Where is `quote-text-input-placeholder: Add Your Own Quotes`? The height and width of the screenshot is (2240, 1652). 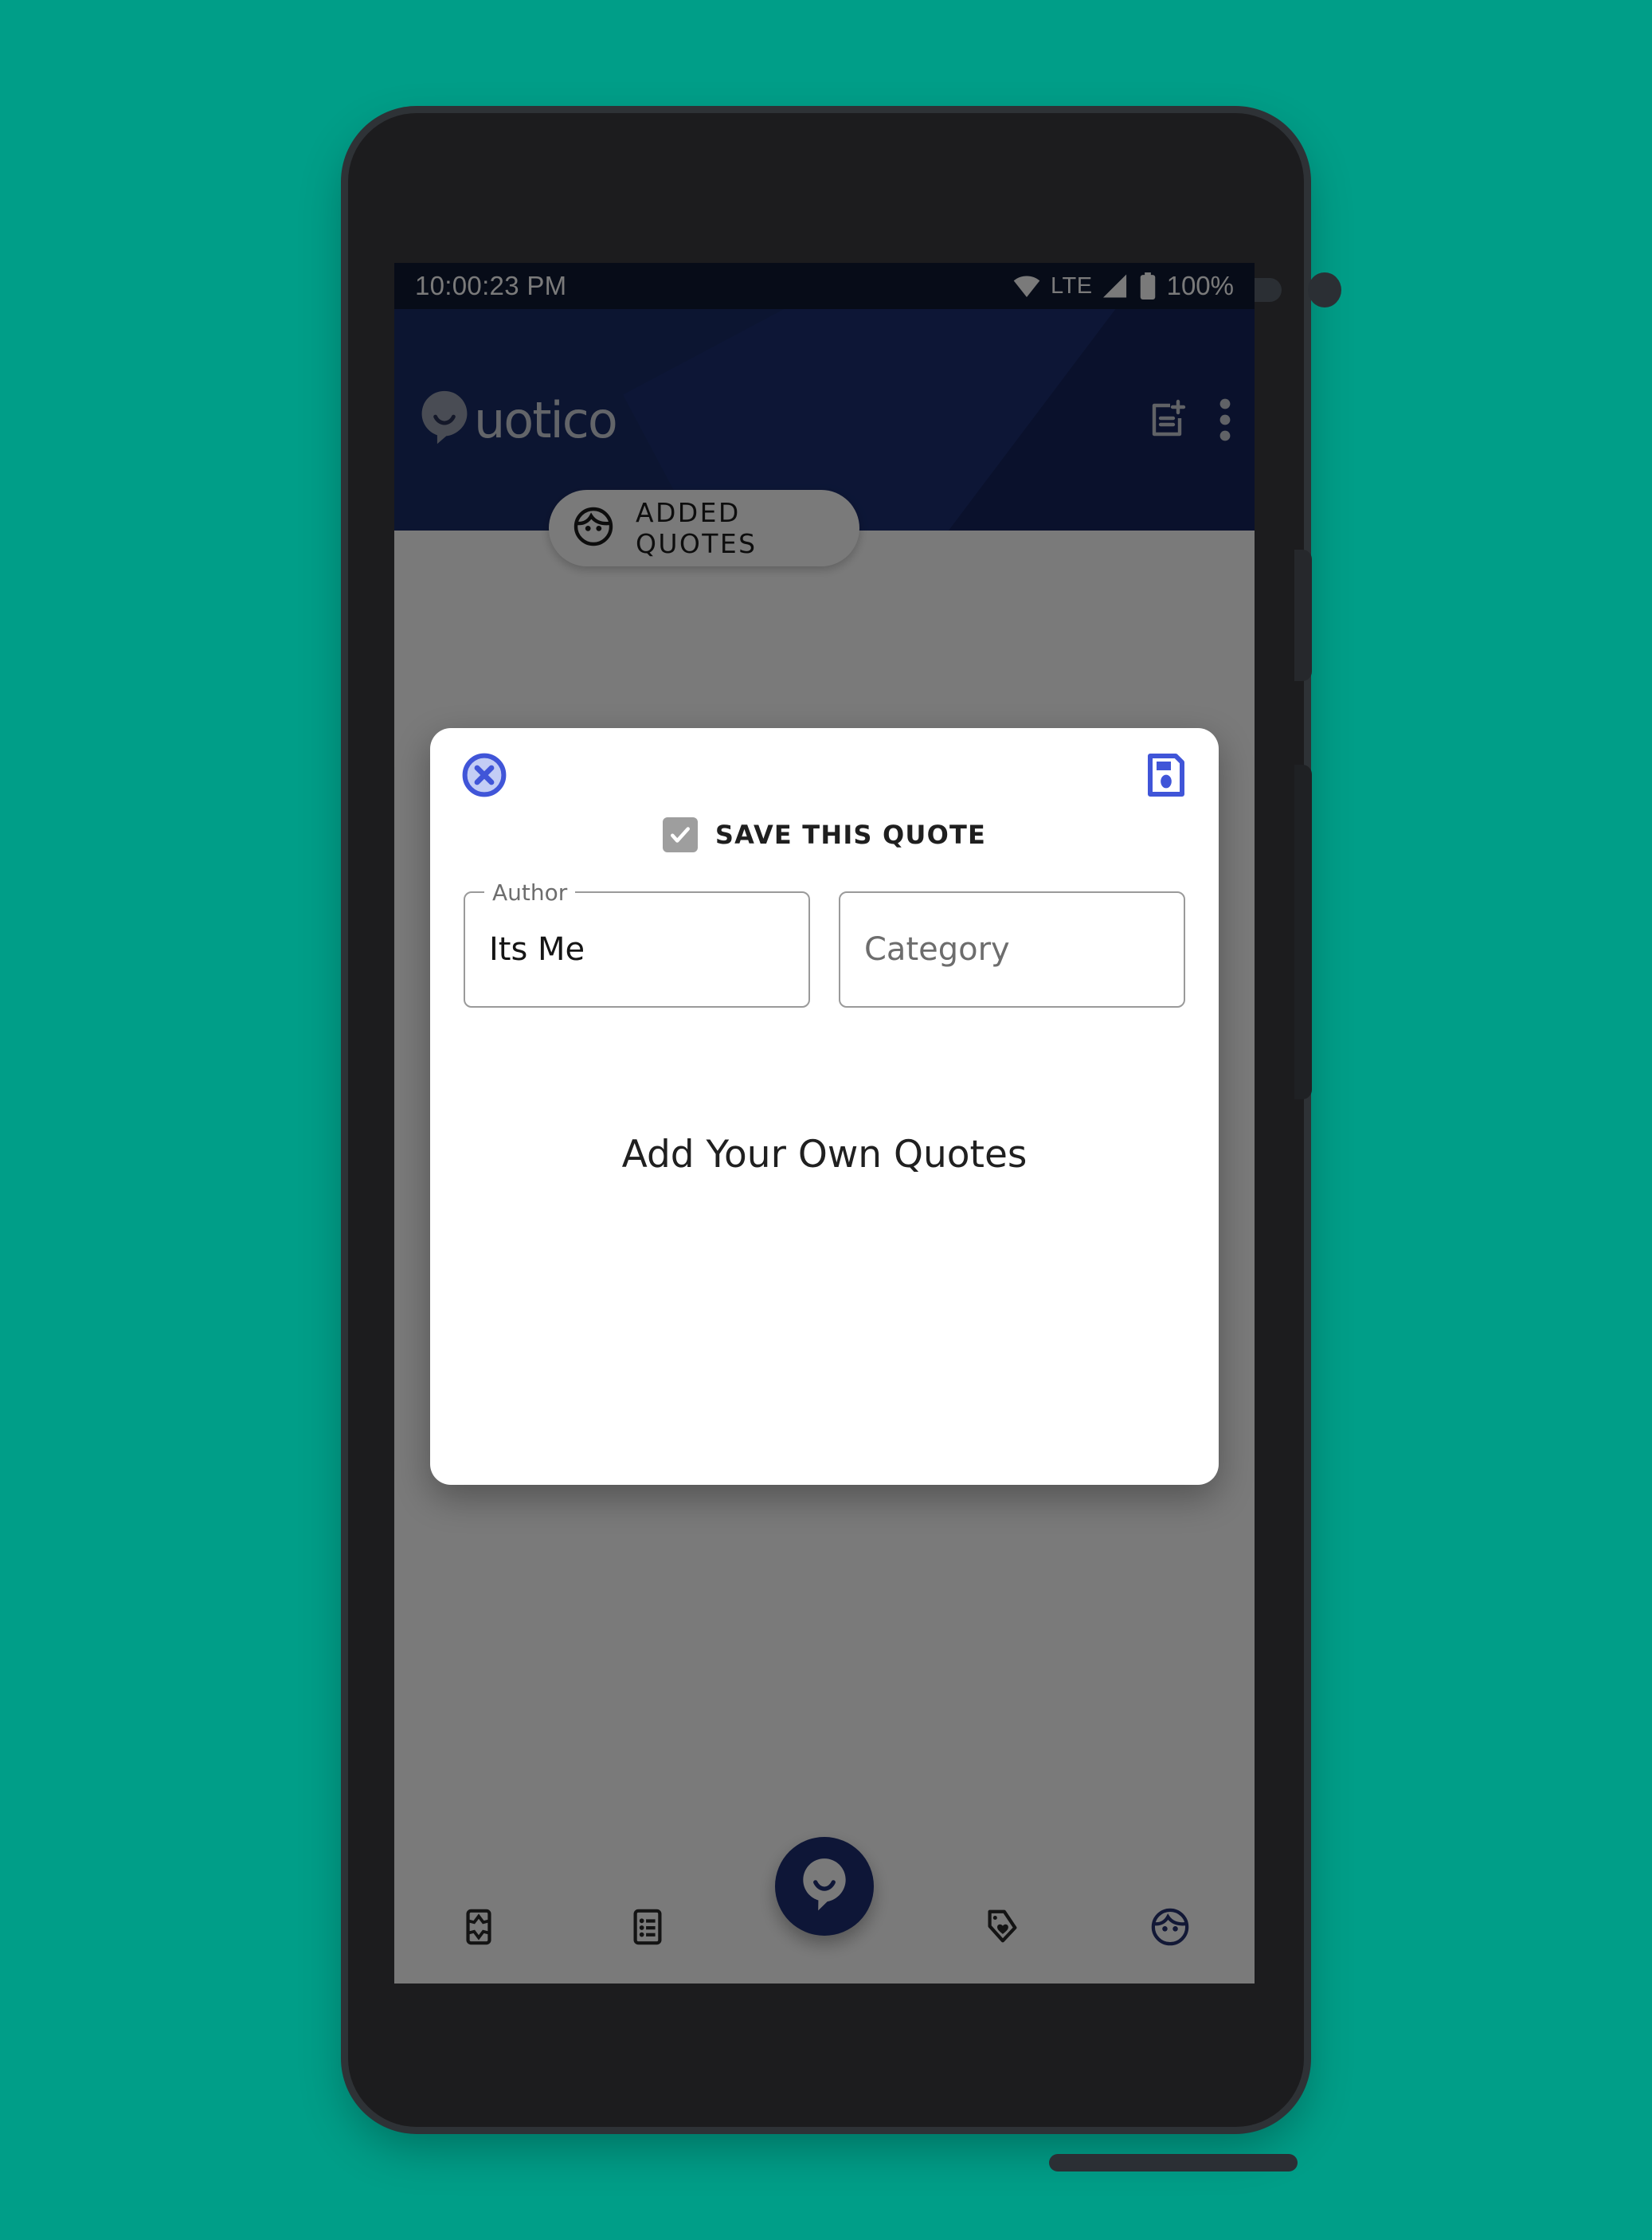 quote-text-input-placeholder: Add Your Own Quotes is located at coordinates (824, 1155).